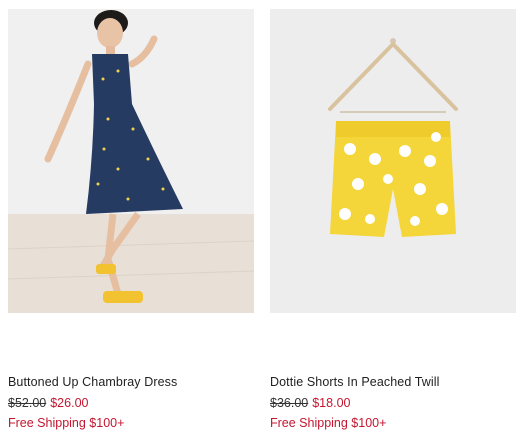  What do you see at coordinates (69, 403) in the screenshot?
I see `sale-price: $26.00` at bounding box center [69, 403].